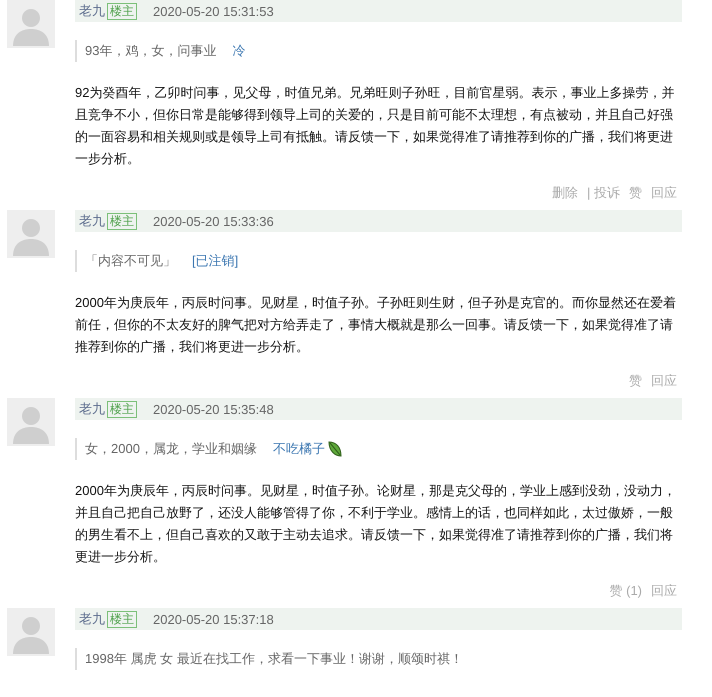 This screenshot has height=697, width=712. What do you see at coordinates (274, 659) in the screenshot?
I see `quote-text: 1998年 属虎 女 最近在找工作，求看一下事业！谢谢，顺颂时祺！` at bounding box center [274, 659].